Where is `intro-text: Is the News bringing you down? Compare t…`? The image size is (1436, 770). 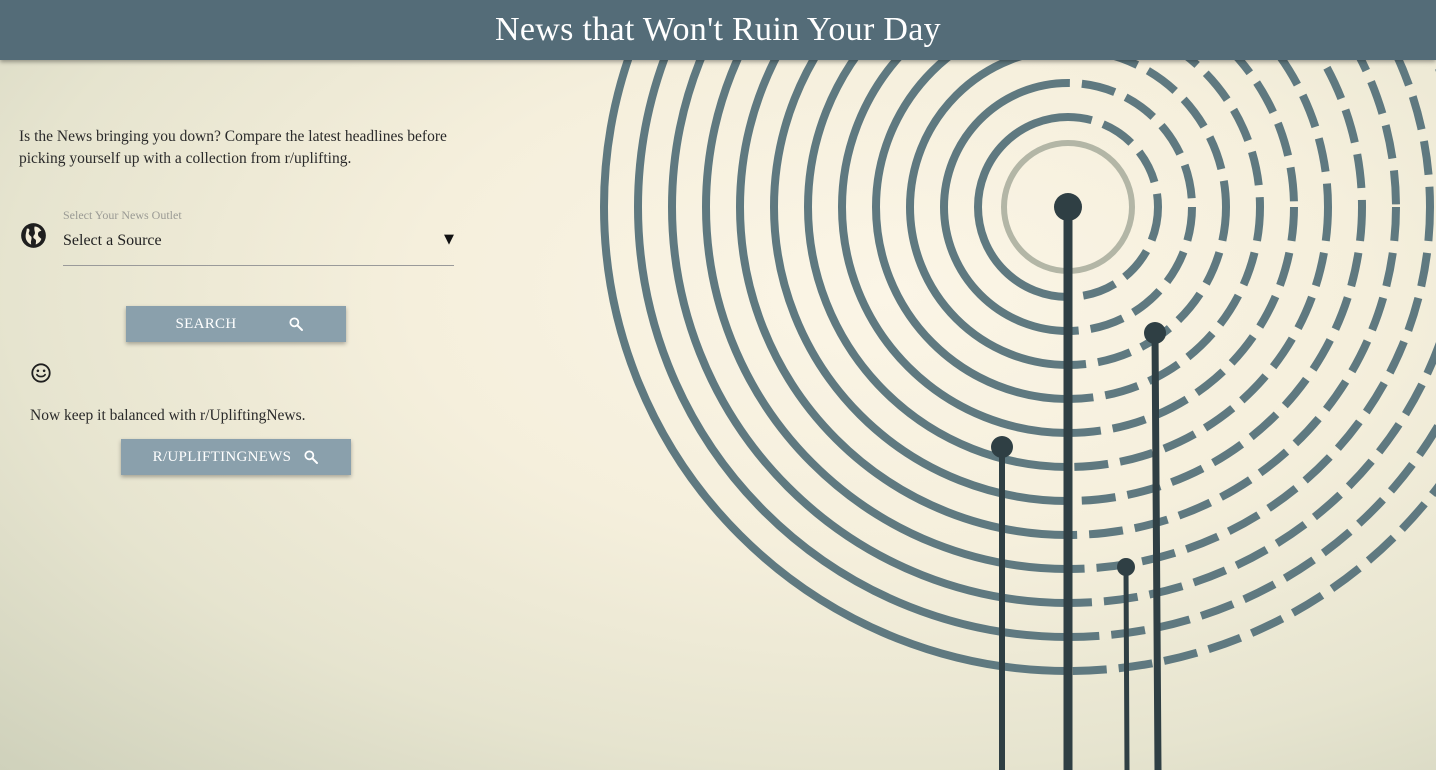
intro-text: Is the News bringing you down? Compare t… is located at coordinates (233, 147).